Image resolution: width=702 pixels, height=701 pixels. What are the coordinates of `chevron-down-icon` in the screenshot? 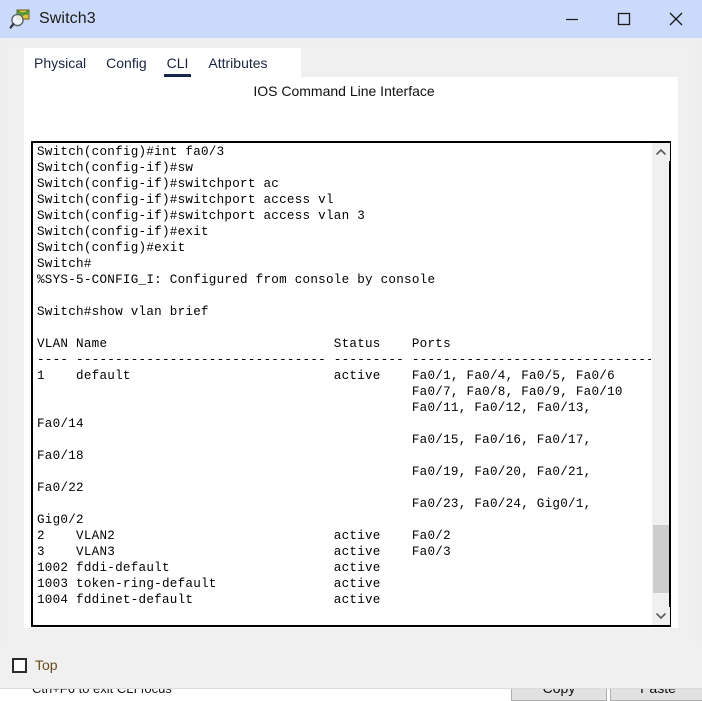 It's located at (661, 616).